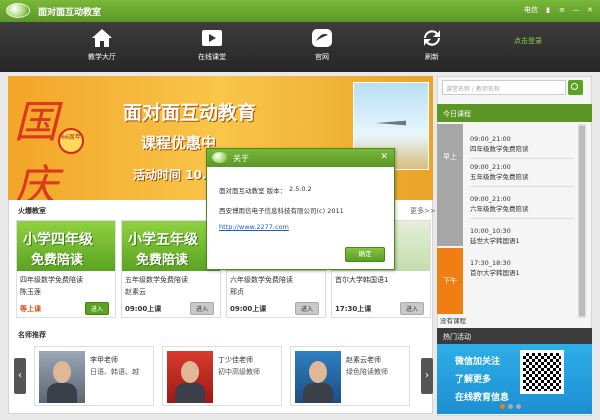 Image resolution: width=600 pixels, height=420 pixels. I want to click on schedule-item: 09:00_21:00 五年级数学免费陪读, so click(522, 172).